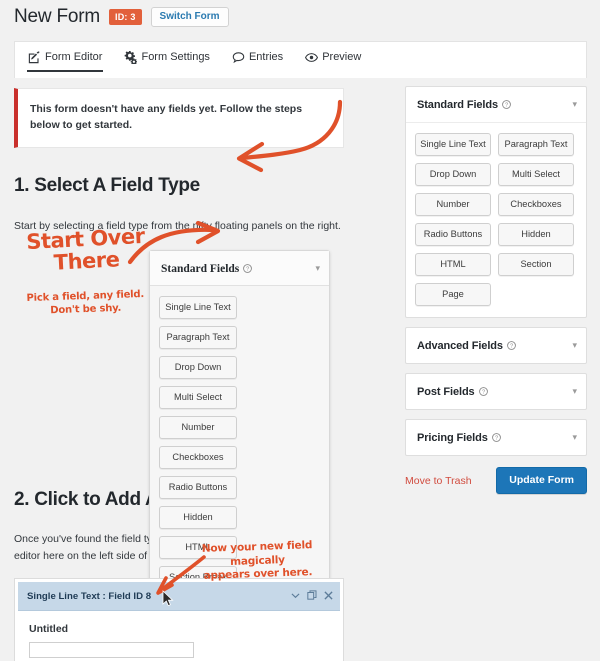 The height and width of the screenshot is (661, 600). I want to click on switch-form-button: Switch Form, so click(189, 17).